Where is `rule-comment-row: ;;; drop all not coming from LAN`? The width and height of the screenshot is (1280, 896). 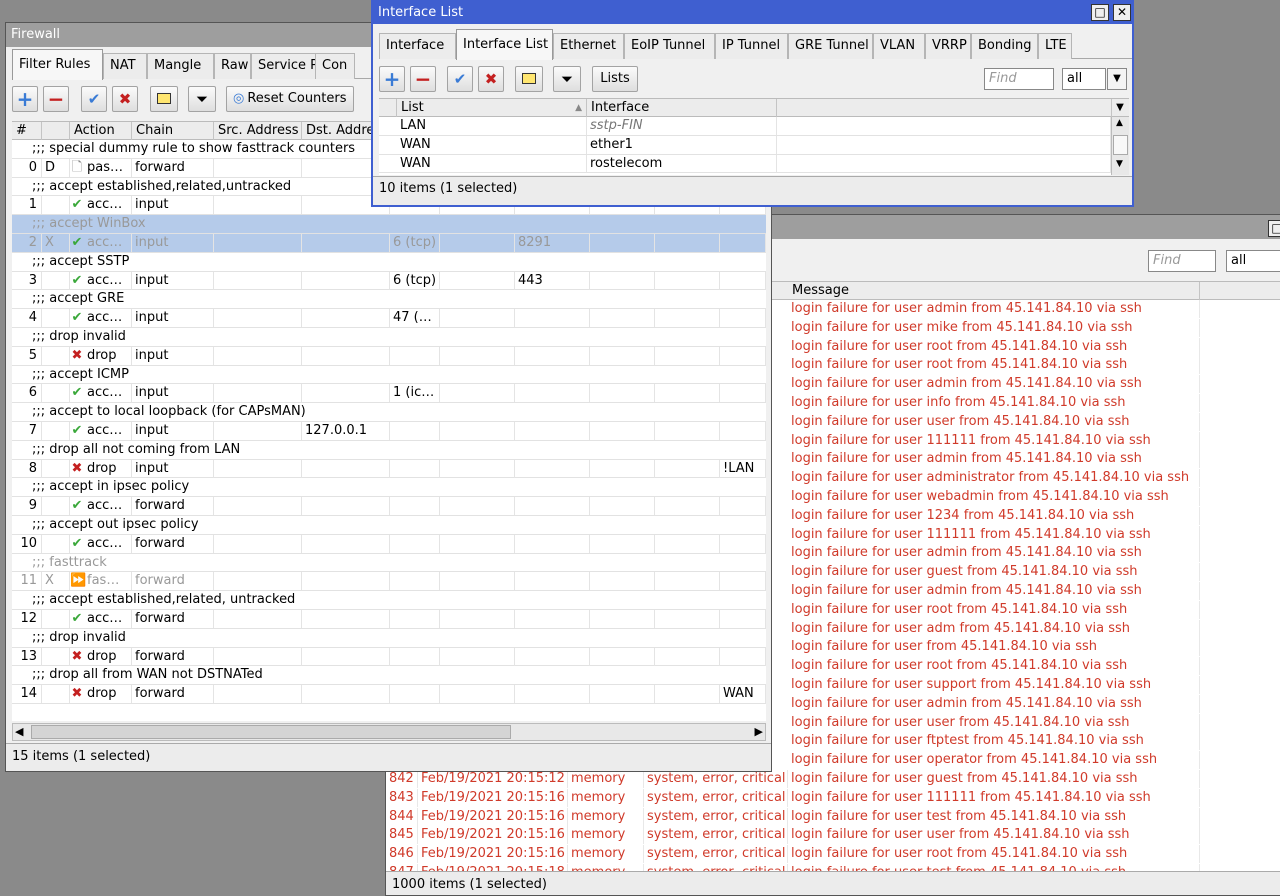 rule-comment-row: ;;; drop all not coming from LAN is located at coordinates (389, 450).